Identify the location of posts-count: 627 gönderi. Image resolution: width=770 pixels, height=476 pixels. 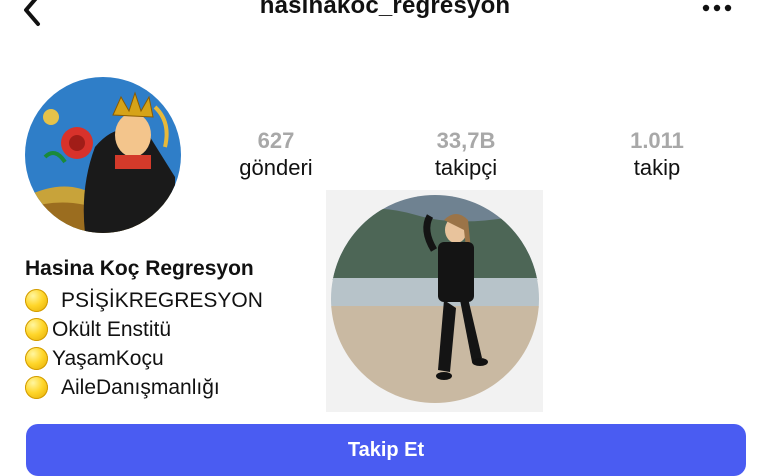
(276, 155).